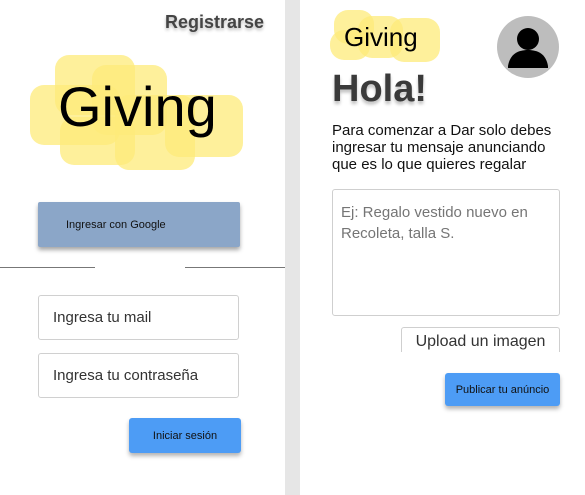 The width and height of the screenshot is (585, 495). Describe the element at coordinates (138, 375) in the screenshot. I see `password-field: Ingresa tu contraseña` at that location.